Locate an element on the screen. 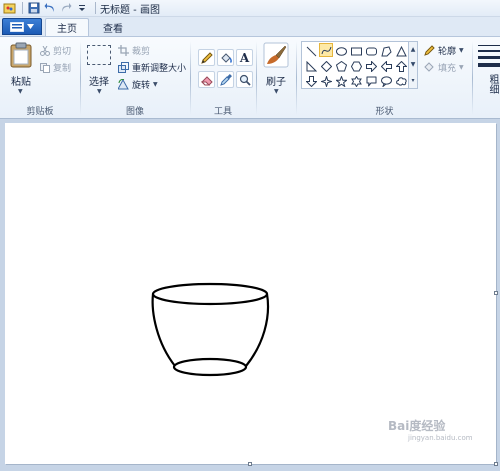 The height and width of the screenshot is (471, 500). arrow-up-shape-icon is located at coordinates (401, 66).